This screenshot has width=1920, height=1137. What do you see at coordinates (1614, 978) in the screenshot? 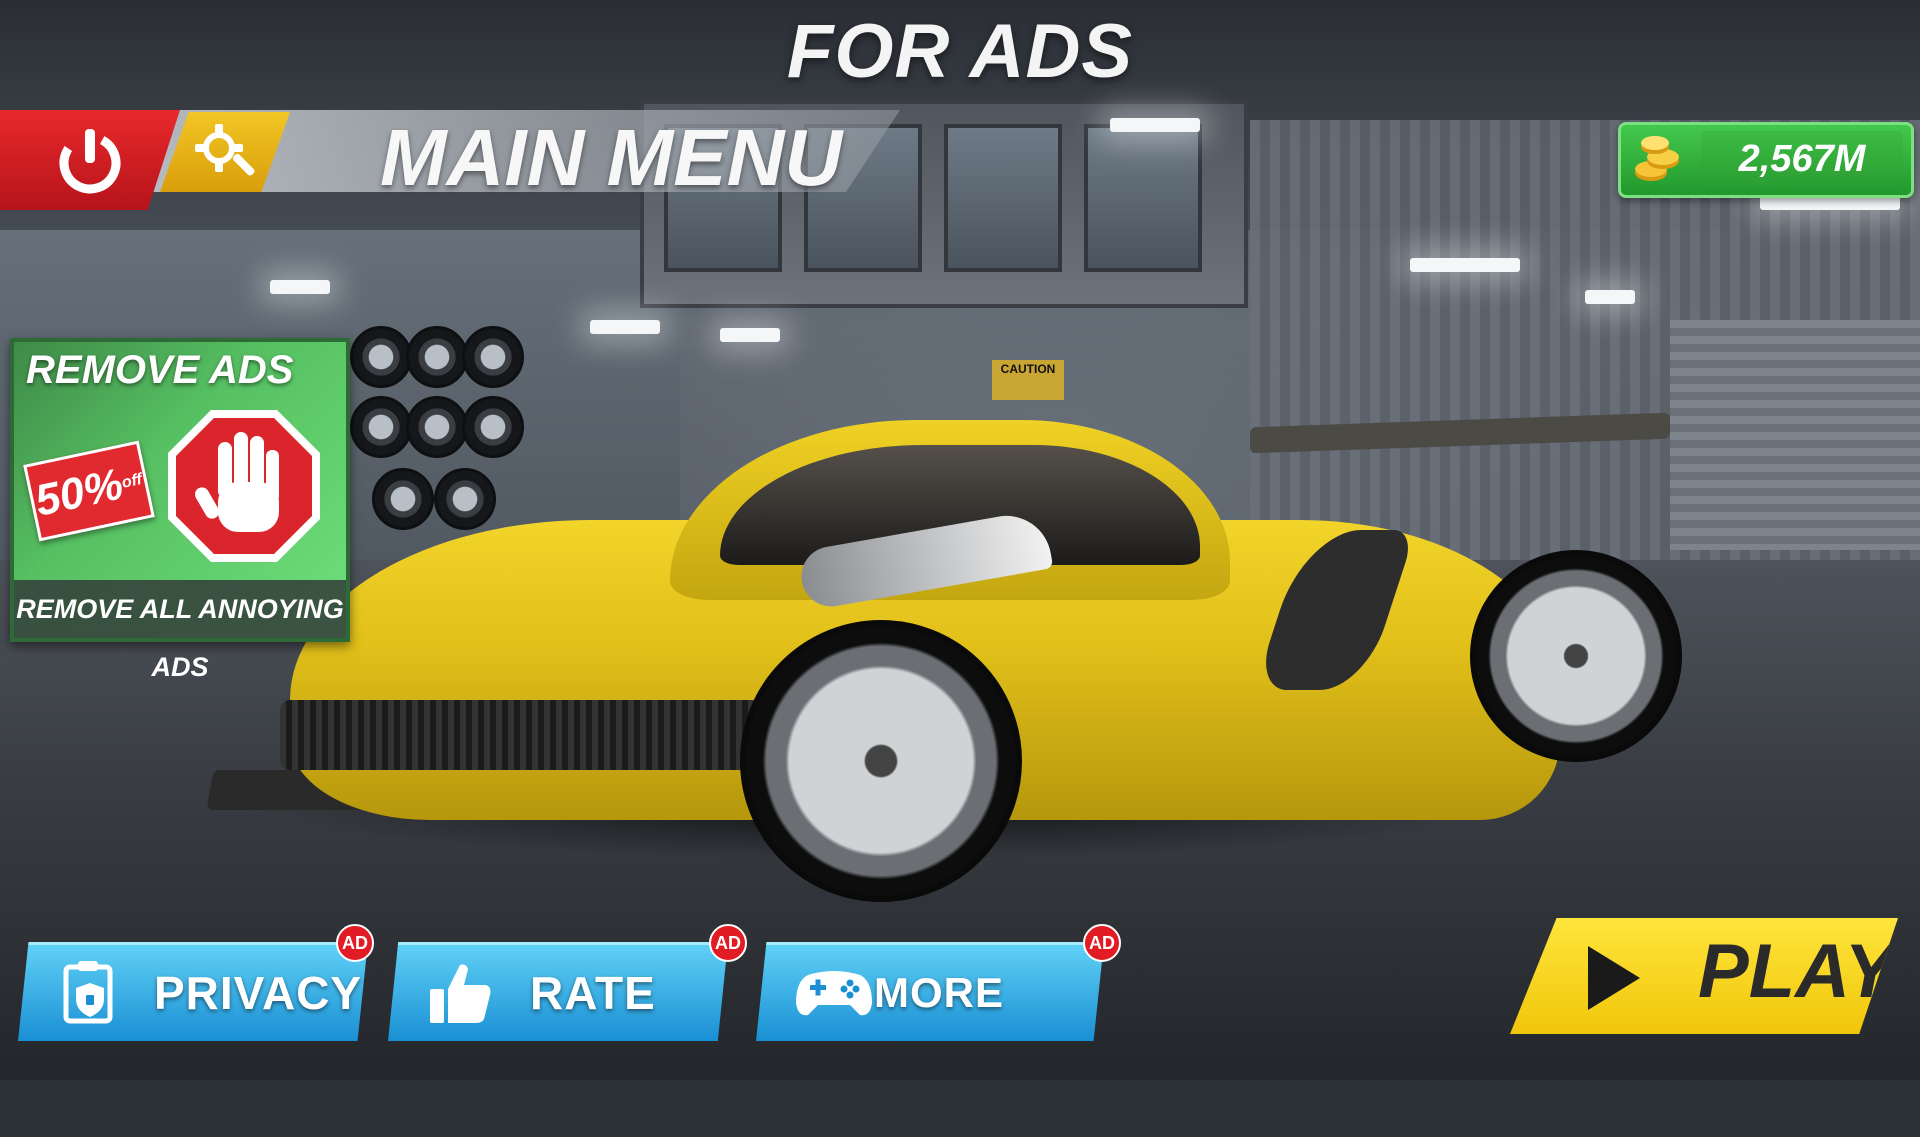
I see `play-triangle-icon` at bounding box center [1614, 978].